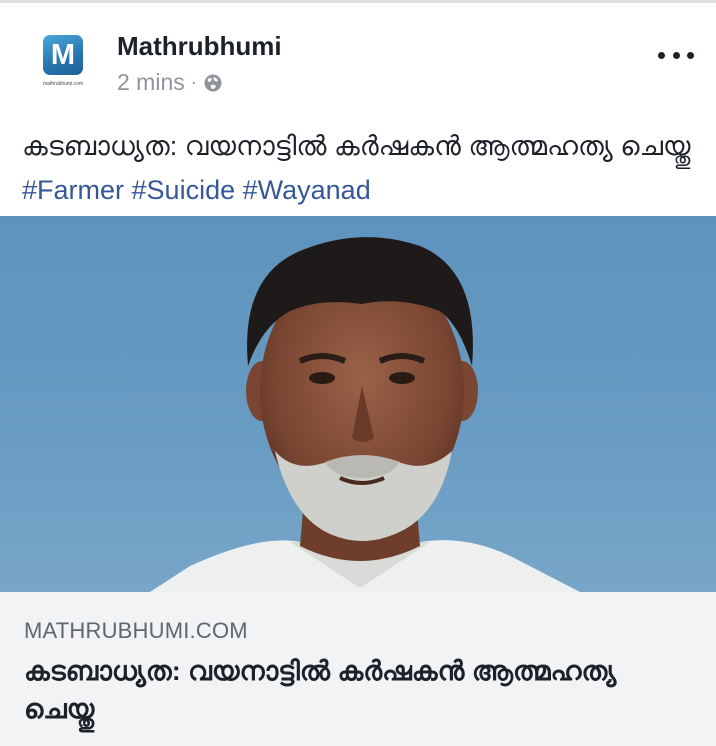 The image size is (716, 746). What do you see at coordinates (661, 55) in the screenshot?
I see `more-horizontal-icon` at bounding box center [661, 55].